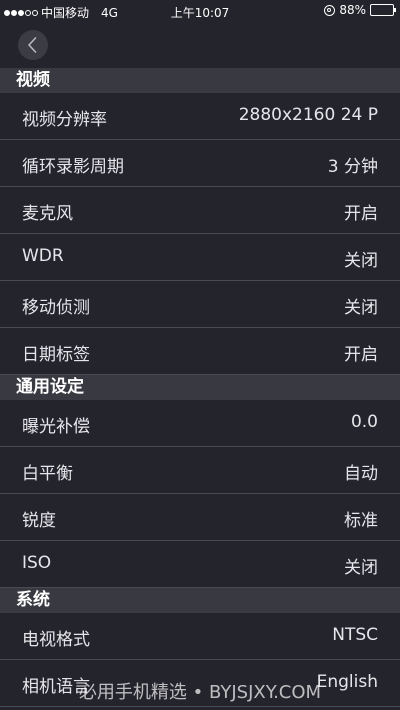 The width and height of the screenshot is (400, 710). I want to click on setting-label: 循环录影周期, so click(73, 167).